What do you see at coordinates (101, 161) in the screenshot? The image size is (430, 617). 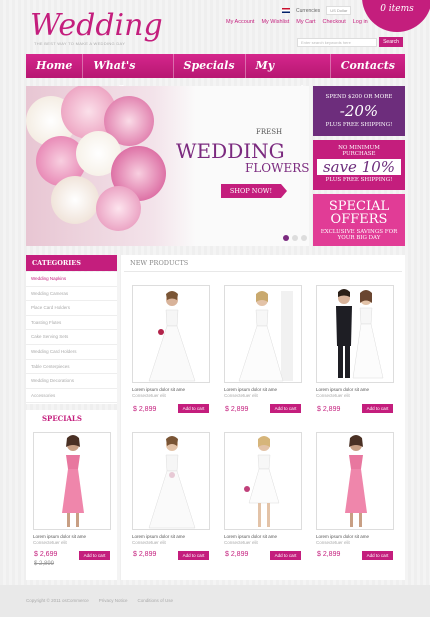 I see `flower-bouquet-image` at bounding box center [101, 161].